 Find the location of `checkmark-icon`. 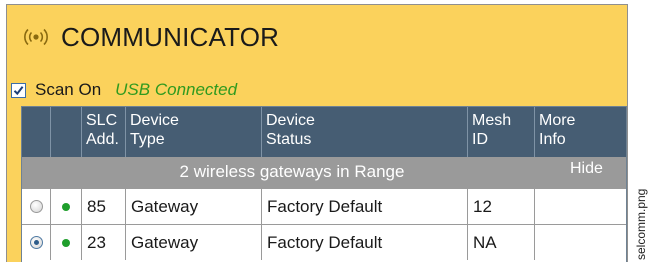

checkmark-icon is located at coordinates (18, 90).